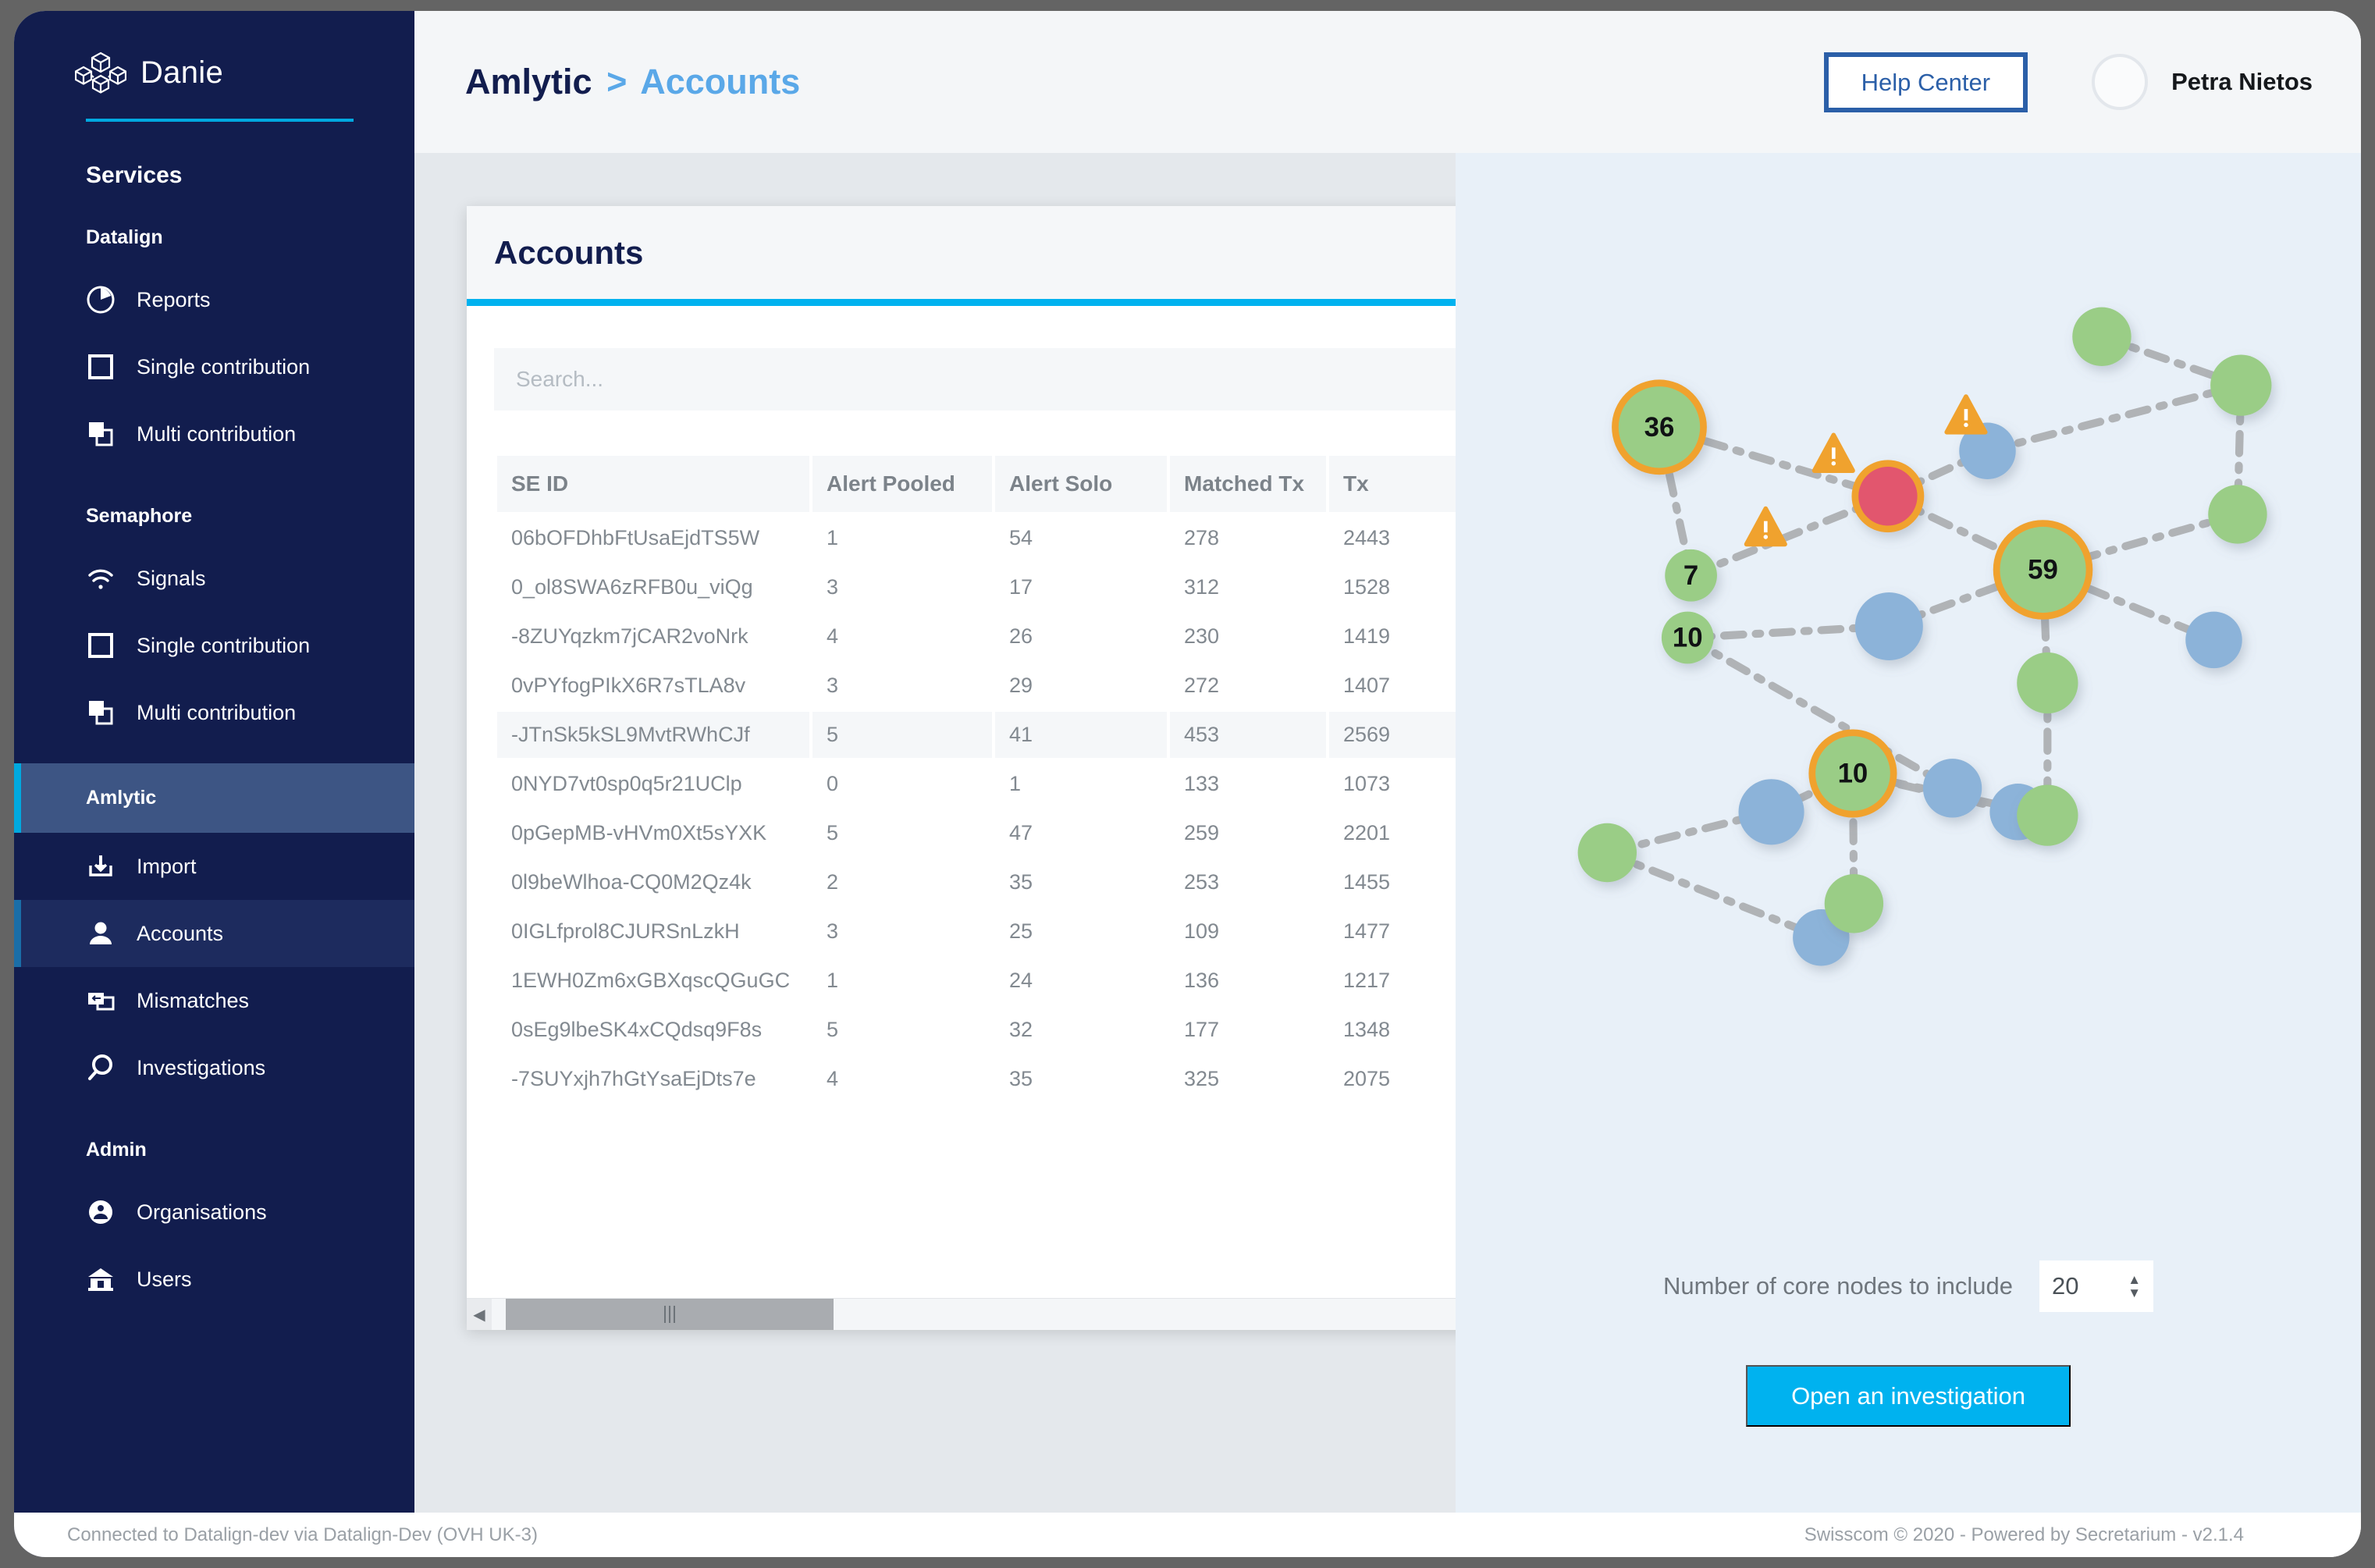  I want to click on table-horizontal-scrollbar: ◀ ▶, so click(962, 1314).